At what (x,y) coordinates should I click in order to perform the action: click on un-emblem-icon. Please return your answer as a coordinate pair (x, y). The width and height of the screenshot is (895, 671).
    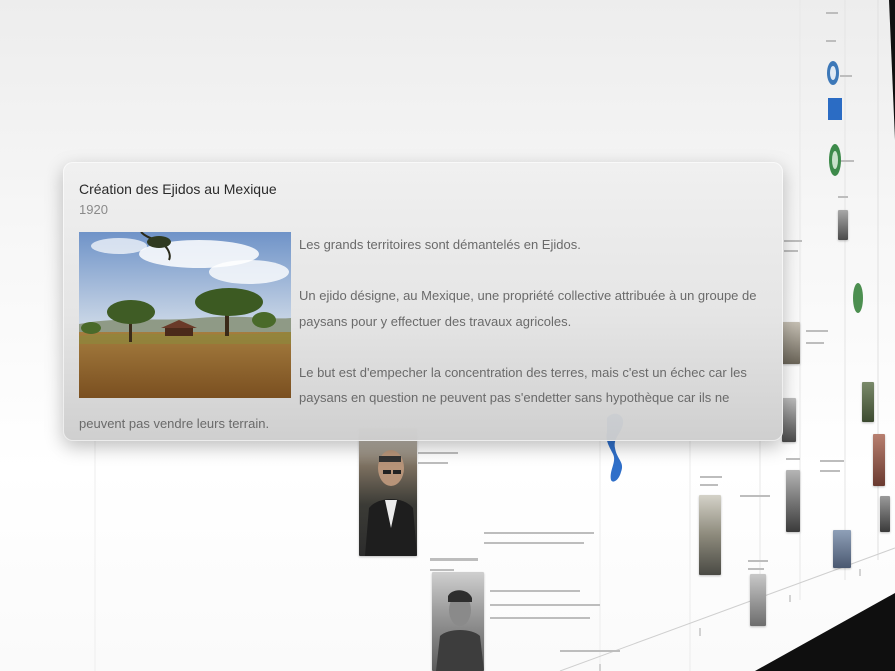
    Looking at the image, I should click on (833, 73).